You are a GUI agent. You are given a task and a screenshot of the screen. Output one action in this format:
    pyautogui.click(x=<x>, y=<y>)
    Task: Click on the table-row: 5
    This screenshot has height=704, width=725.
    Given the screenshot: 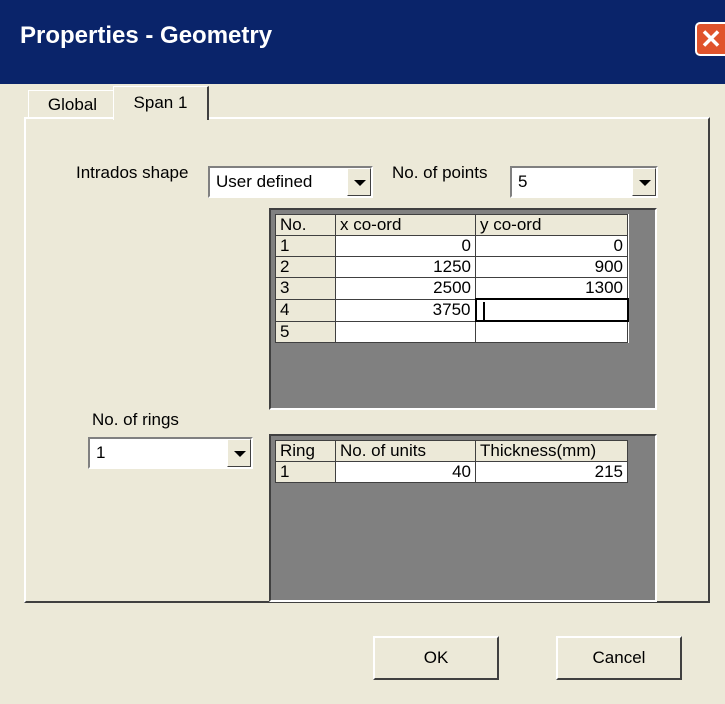 What is the action you would take?
    pyautogui.click(x=451, y=331)
    